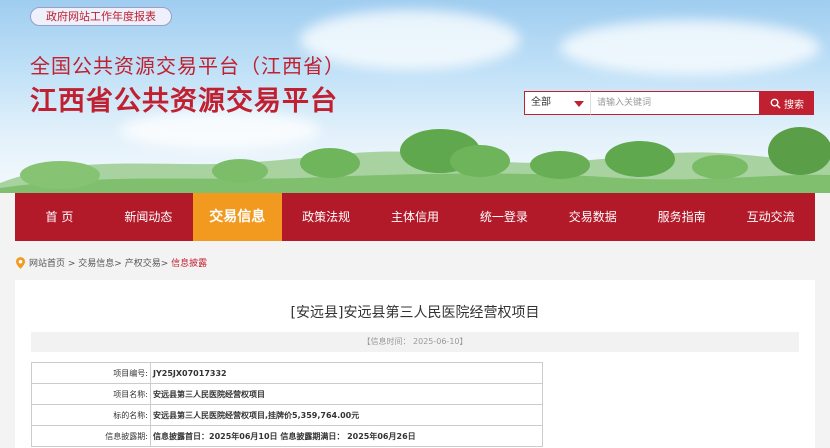  What do you see at coordinates (346, 415) in the screenshot?
I see `row-value: 安远县第三人民医院经营权项目,挂牌价5,359,764.00元` at bounding box center [346, 415].